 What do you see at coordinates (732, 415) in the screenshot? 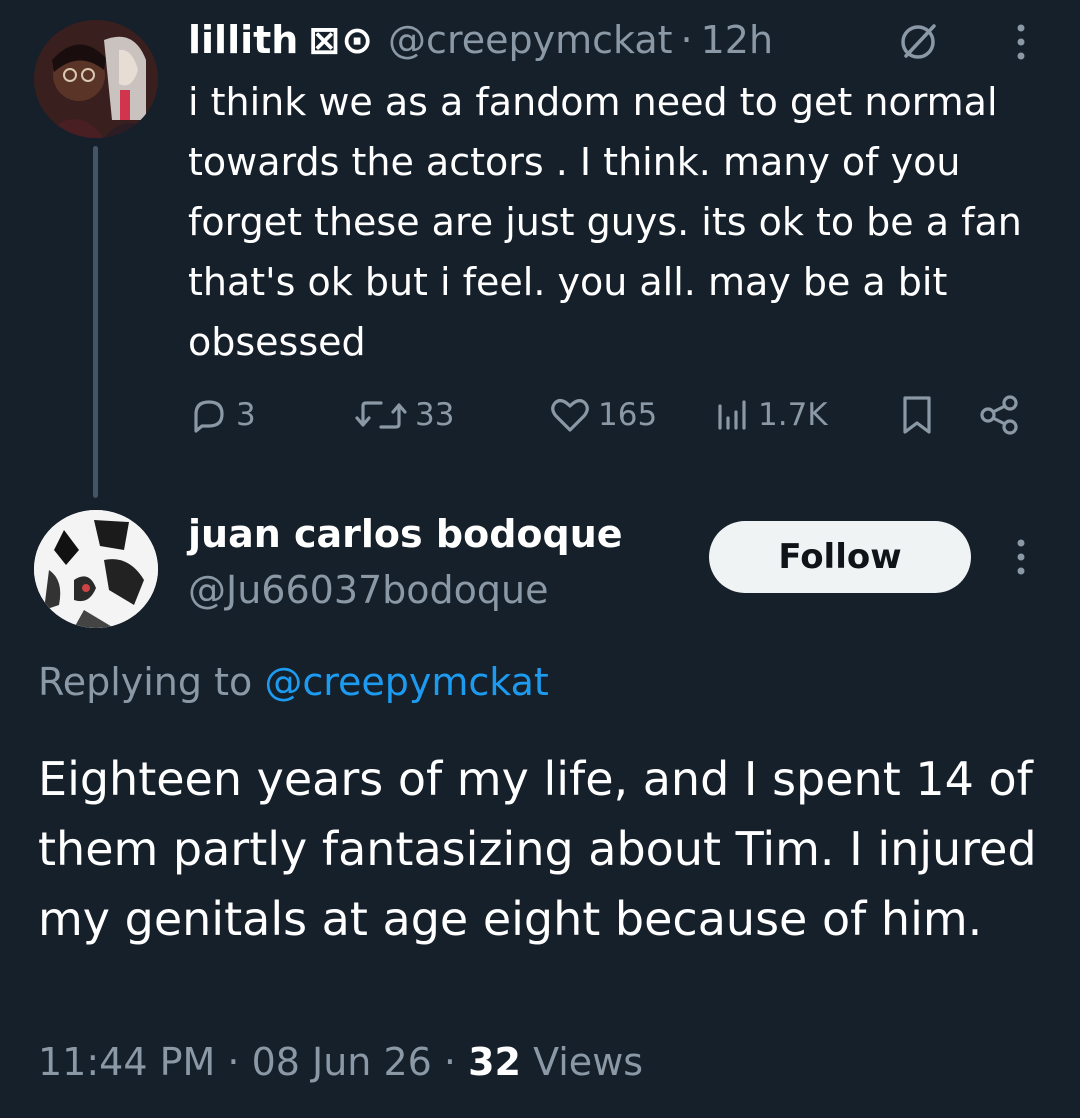
I see `views-icon` at bounding box center [732, 415].